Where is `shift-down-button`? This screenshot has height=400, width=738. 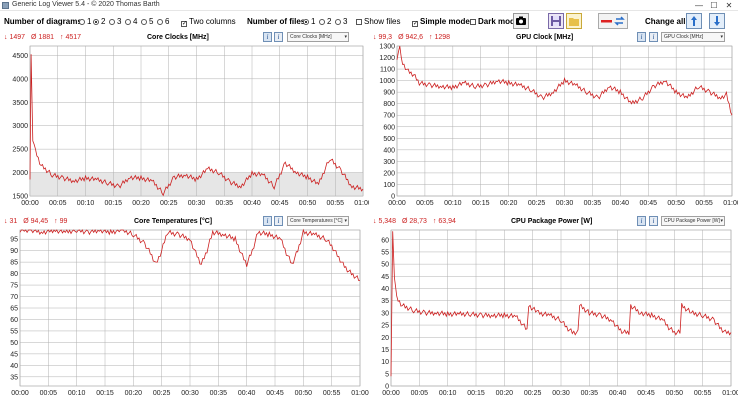
shift-down-button is located at coordinates (717, 21).